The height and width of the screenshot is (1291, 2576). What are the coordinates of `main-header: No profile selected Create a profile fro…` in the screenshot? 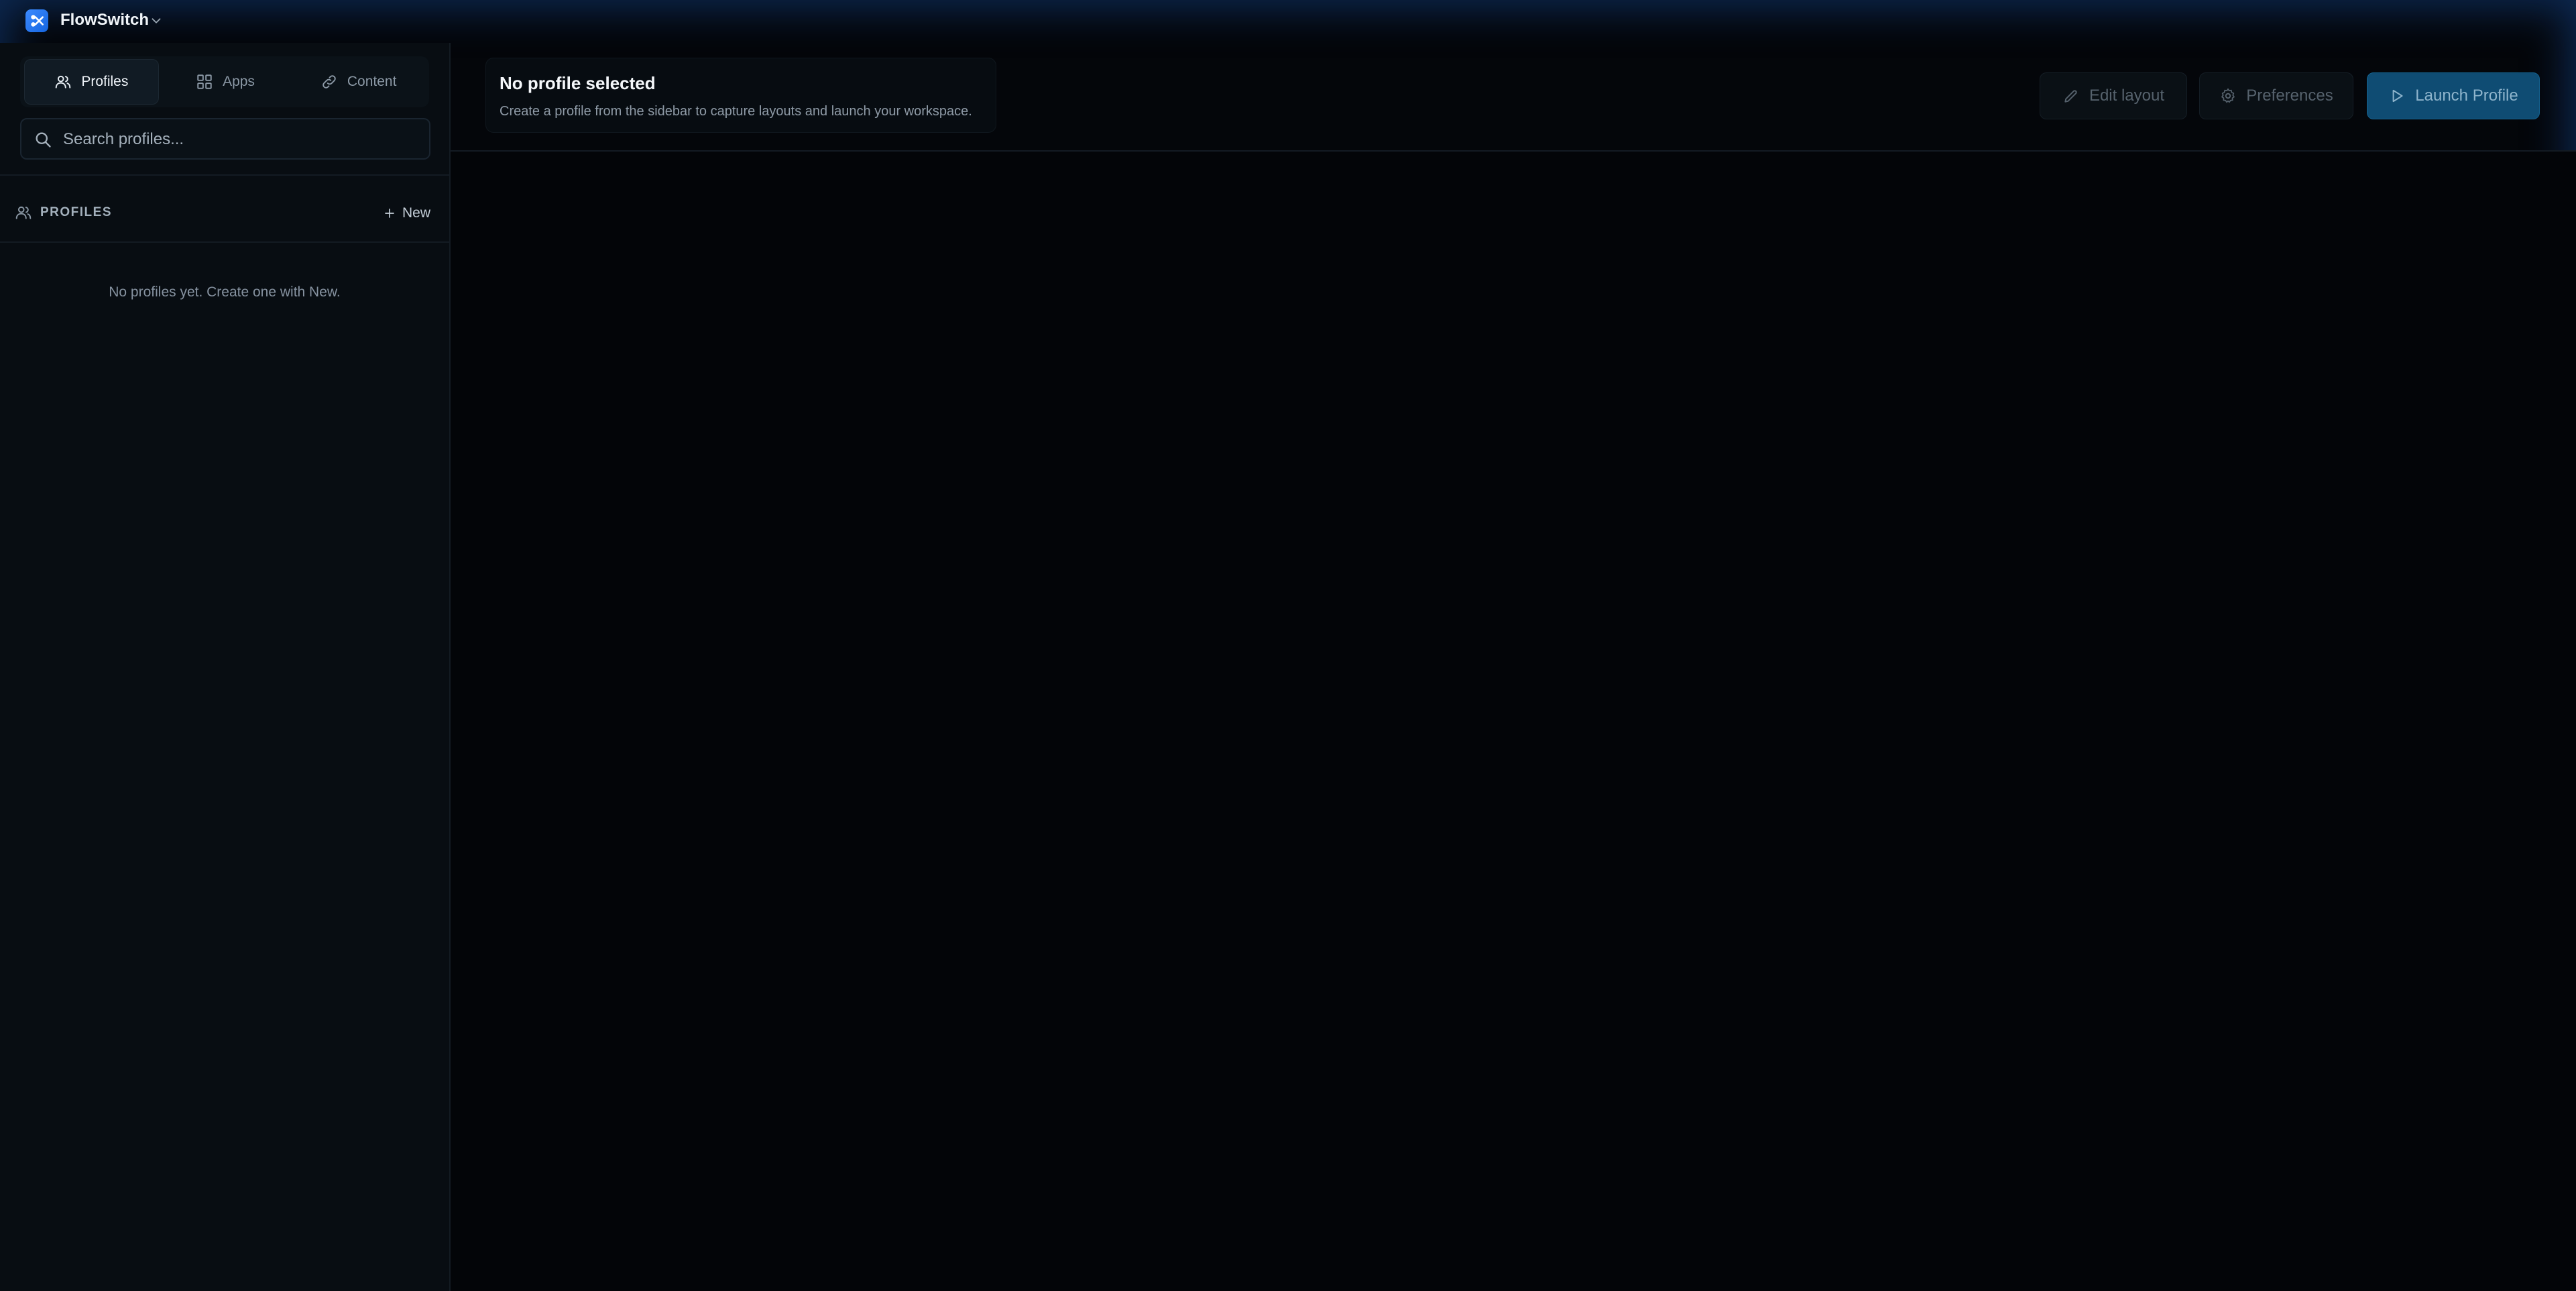 It's located at (1513, 97).